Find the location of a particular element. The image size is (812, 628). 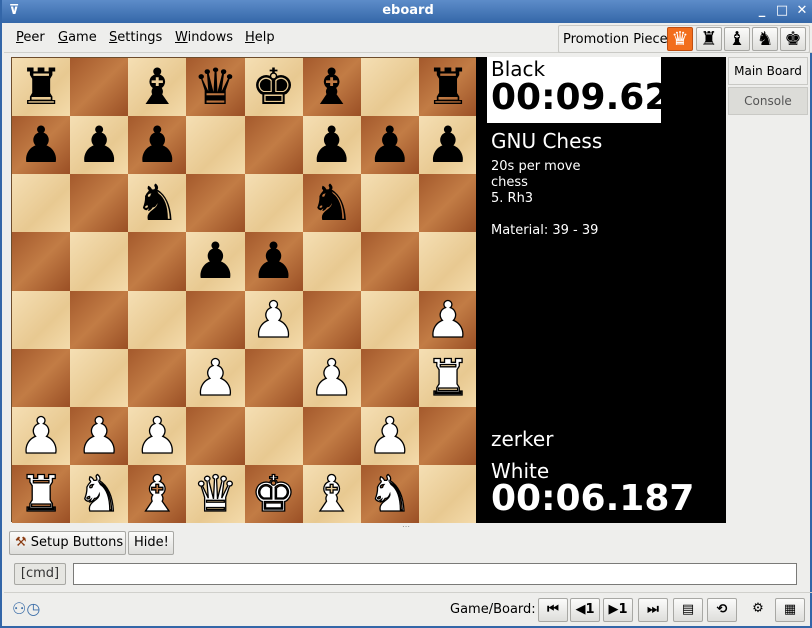

square-c6: ♞ is located at coordinates (157, 203).